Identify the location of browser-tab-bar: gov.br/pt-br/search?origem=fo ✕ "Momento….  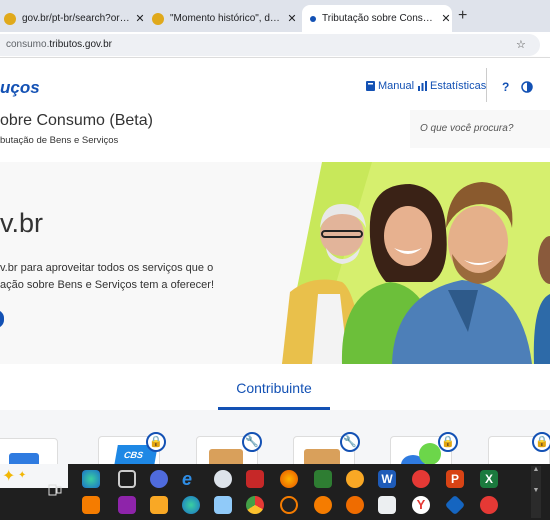
(275, 16).